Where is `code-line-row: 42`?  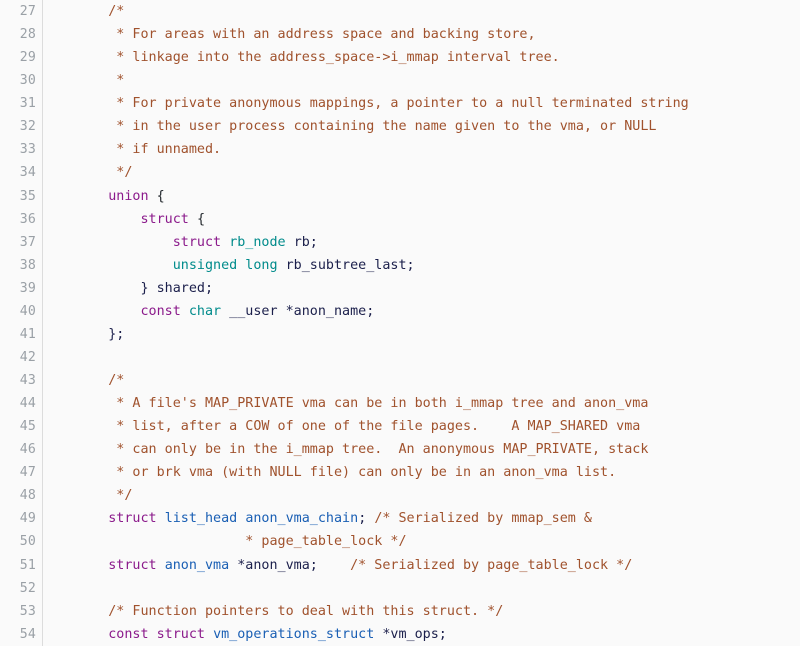 code-line-row: 42 is located at coordinates (400, 357).